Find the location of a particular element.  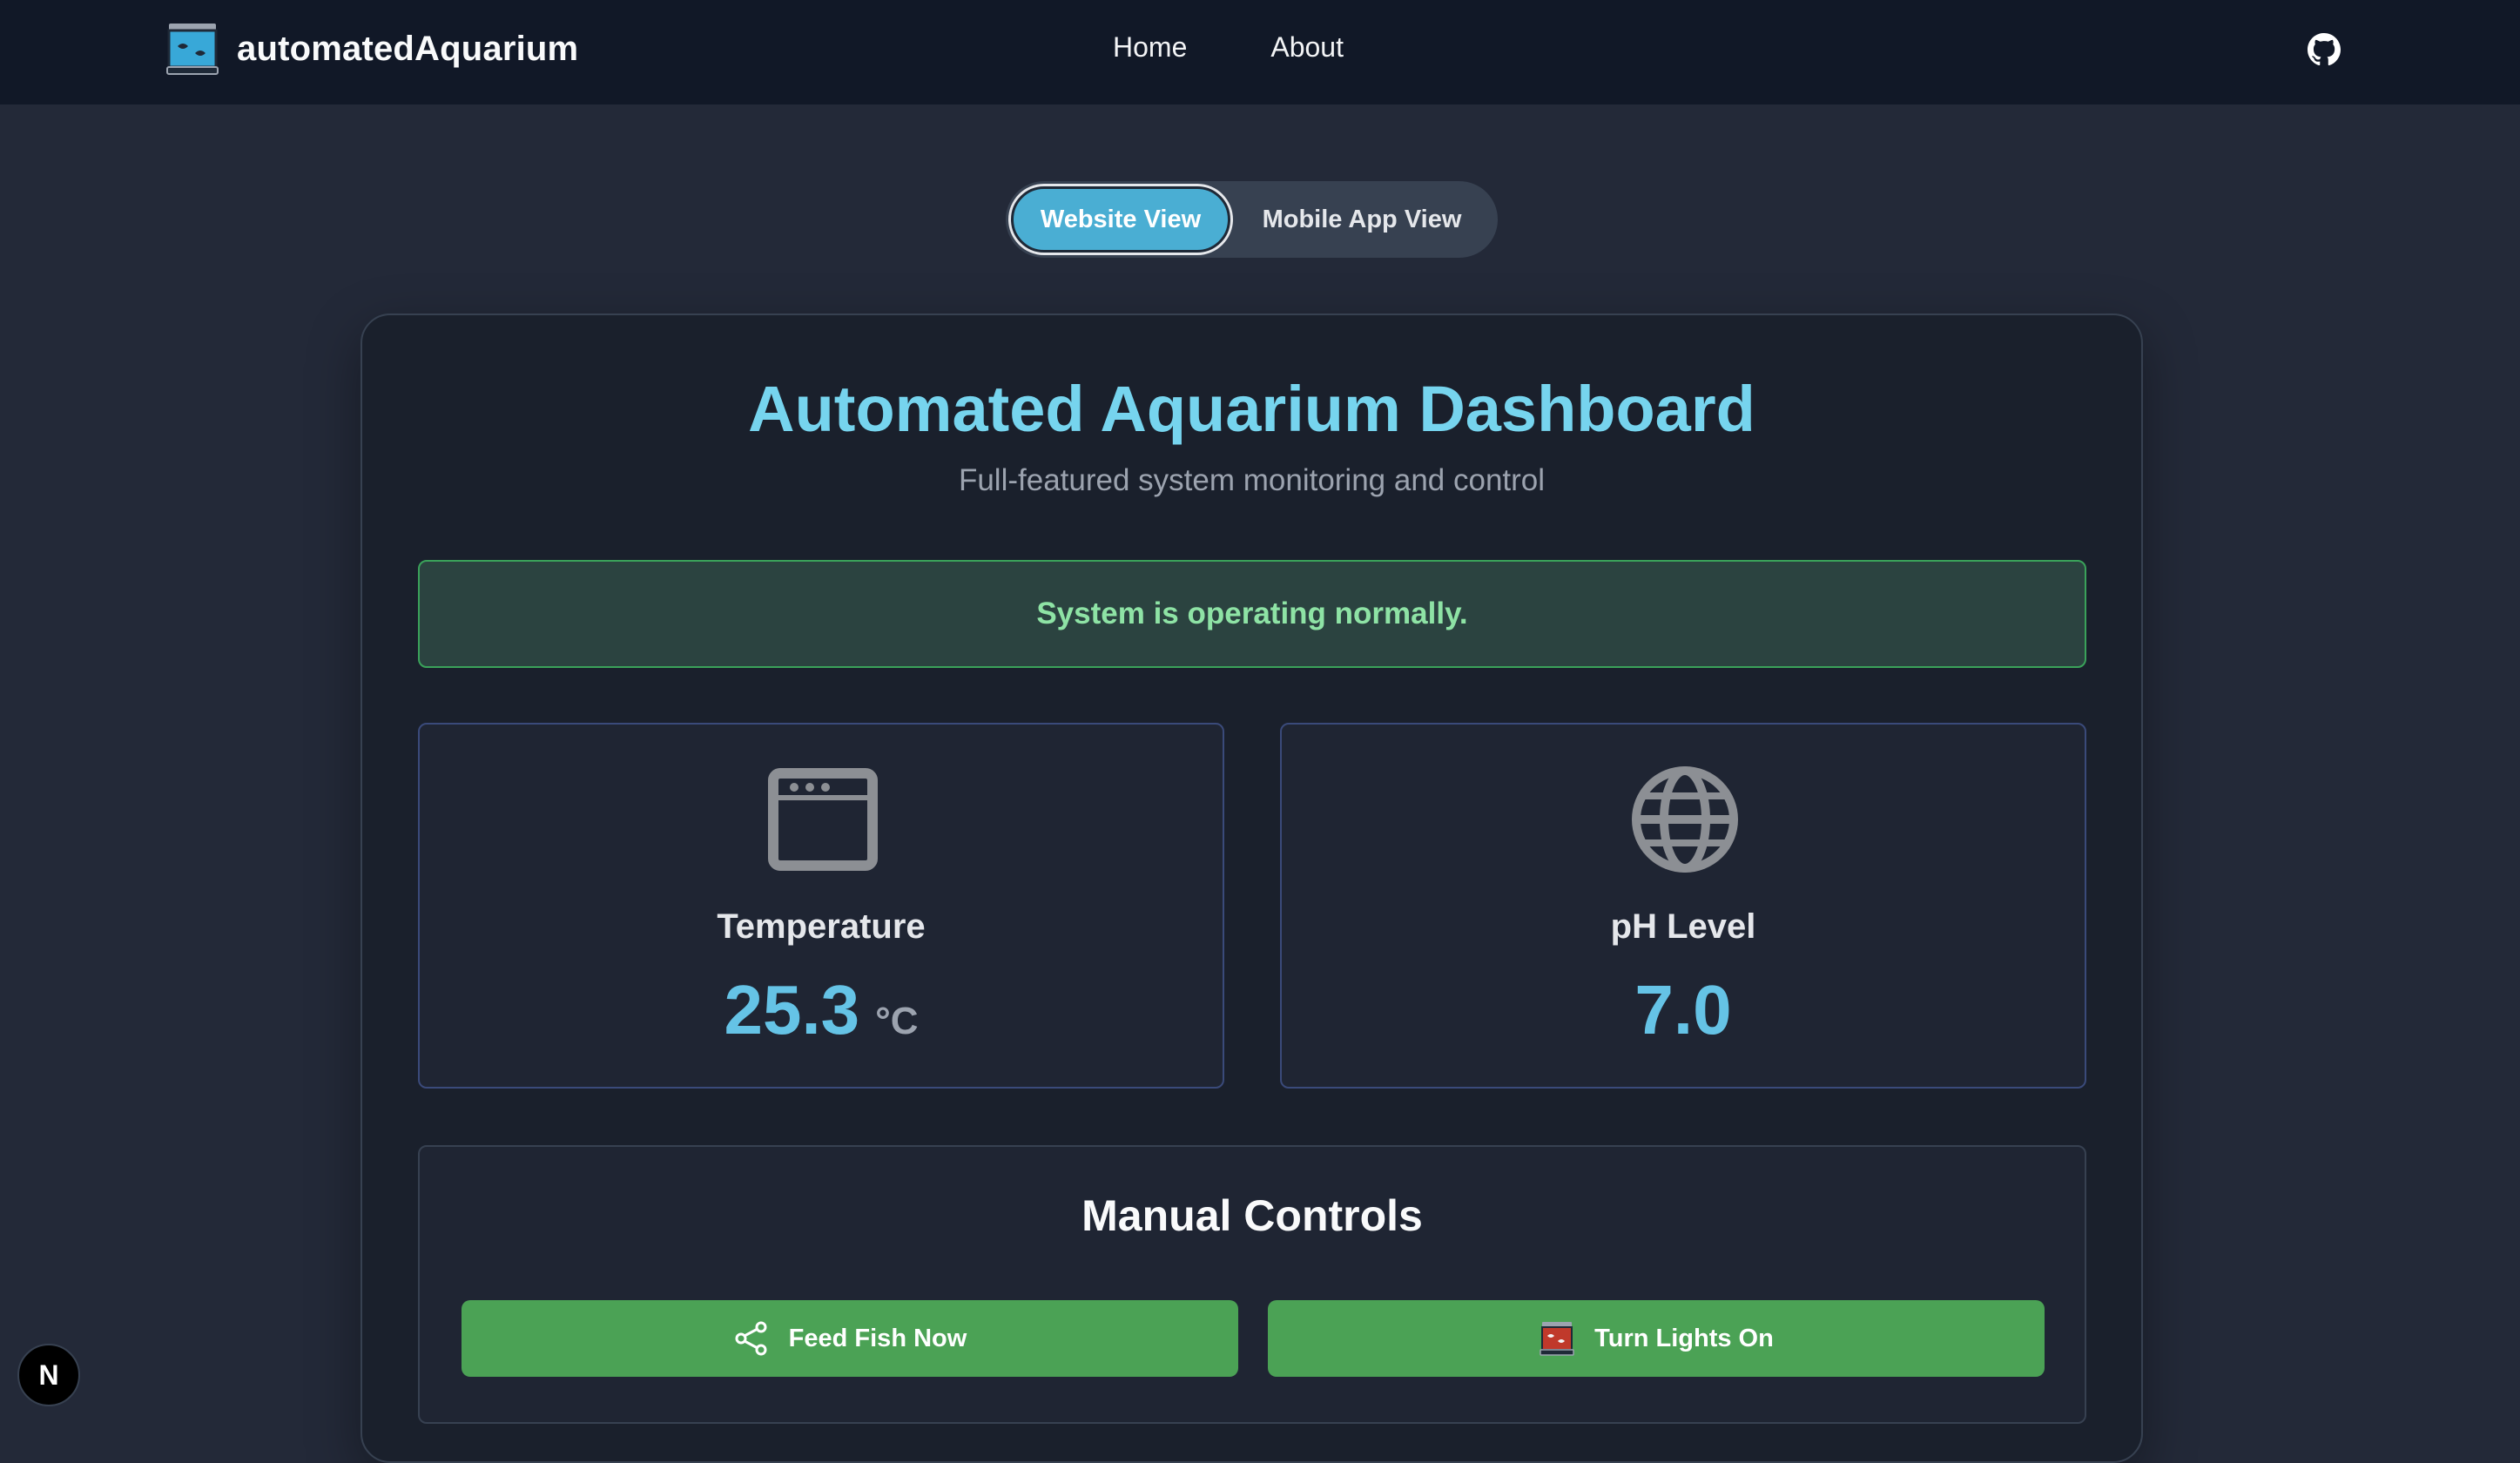

ph-value-row: 7.0 is located at coordinates (1683, 1010).